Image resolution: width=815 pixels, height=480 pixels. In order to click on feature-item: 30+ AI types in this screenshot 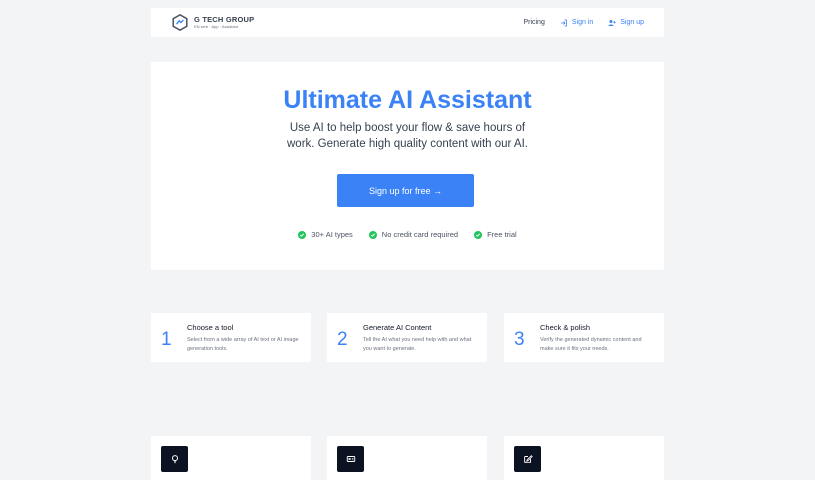, I will do `click(325, 234)`.